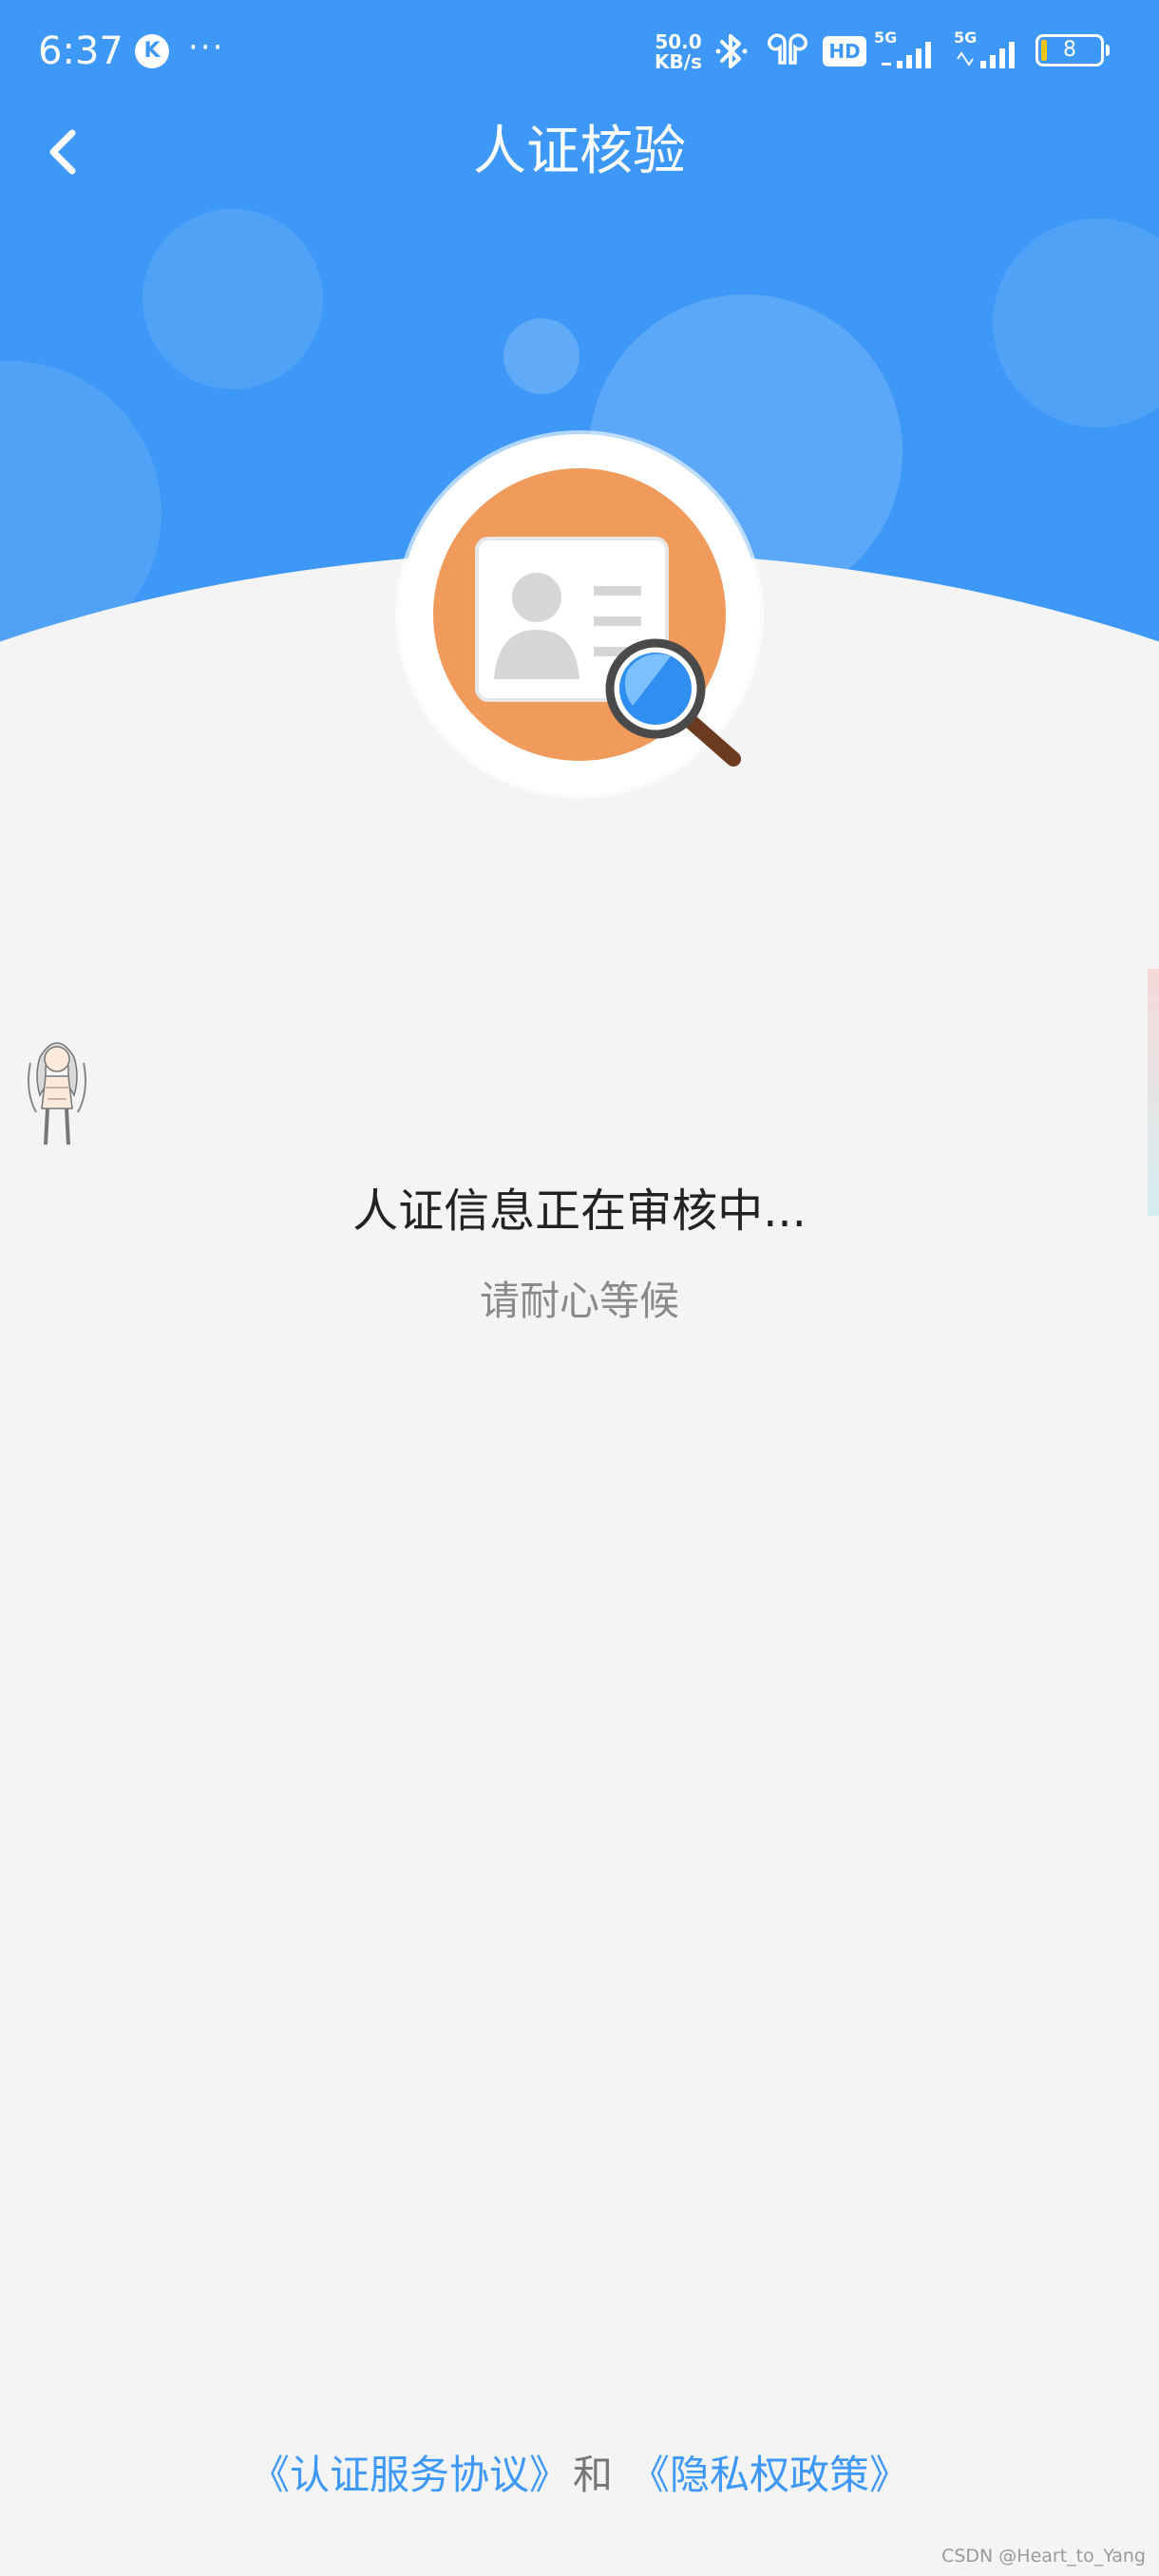 The image size is (1159, 2576). What do you see at coordinates (769, 2475) in the screenshot?
I see `privacy-policy-link: 《隐私权政策》` at bounding box center [769, 2475].